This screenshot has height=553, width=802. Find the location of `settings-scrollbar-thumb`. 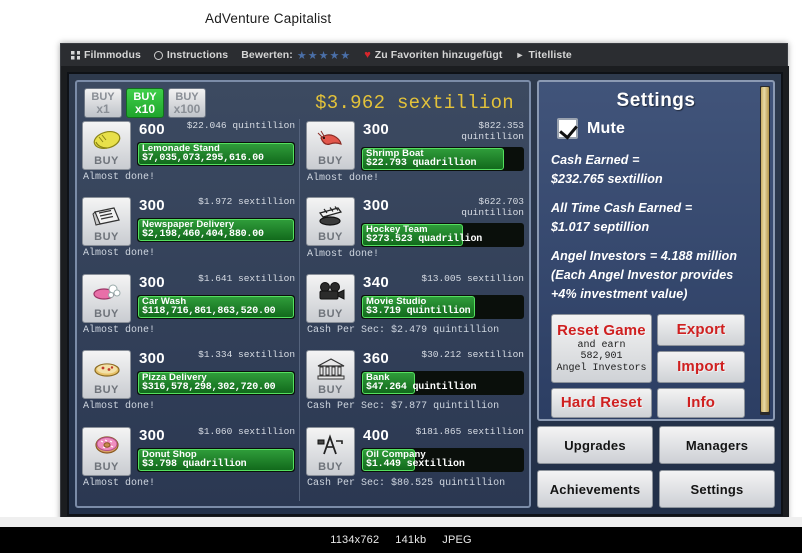

settings-scrollbar-thumb is located at coordinates (765, 249).